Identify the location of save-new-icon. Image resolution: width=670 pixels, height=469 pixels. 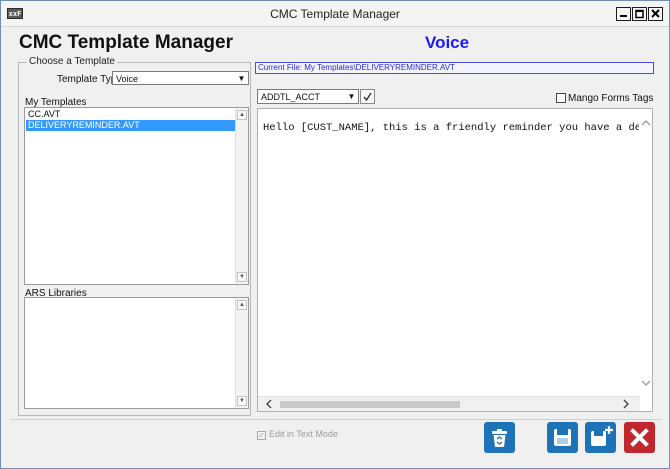
(602, 436).